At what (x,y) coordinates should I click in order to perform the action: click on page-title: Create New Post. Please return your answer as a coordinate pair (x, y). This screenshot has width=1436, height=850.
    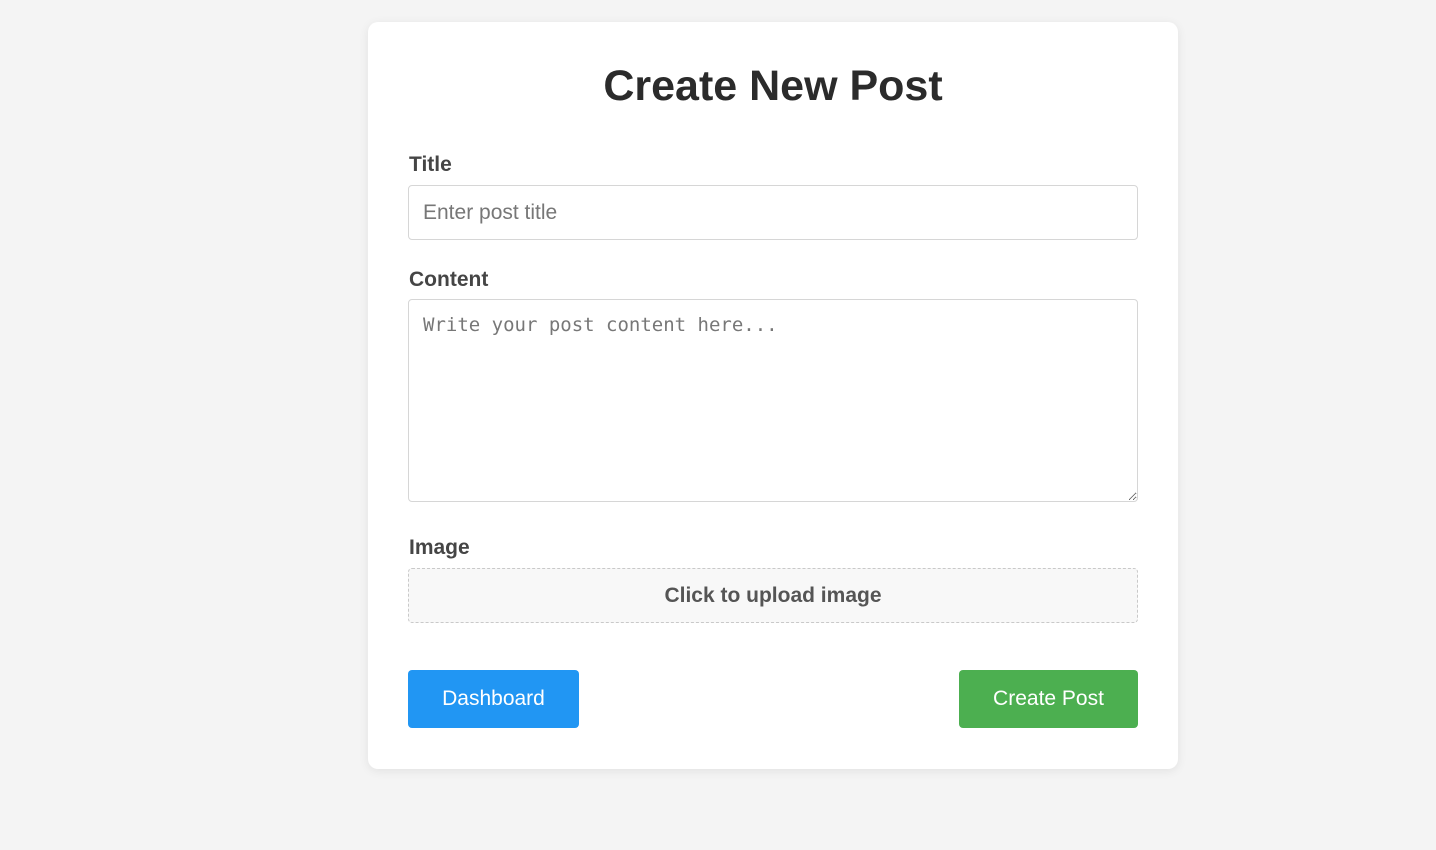
    Looking at the image, I should click on (773, 86).